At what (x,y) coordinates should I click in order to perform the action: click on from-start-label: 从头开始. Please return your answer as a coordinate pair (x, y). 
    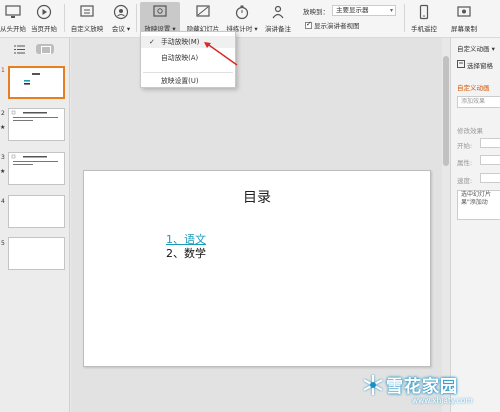
    Looking at the image, I should click on (13, 29).